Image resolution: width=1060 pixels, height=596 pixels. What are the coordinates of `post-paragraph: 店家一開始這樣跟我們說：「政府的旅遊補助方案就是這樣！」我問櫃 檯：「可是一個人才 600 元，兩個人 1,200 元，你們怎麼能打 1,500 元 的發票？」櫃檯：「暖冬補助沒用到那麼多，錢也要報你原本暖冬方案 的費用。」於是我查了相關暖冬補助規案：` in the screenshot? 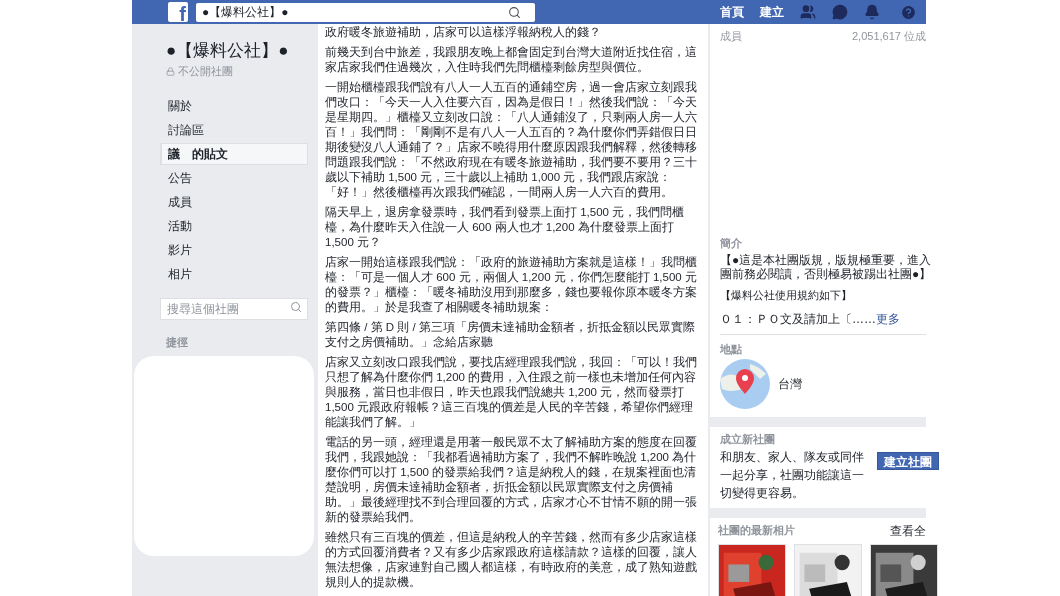 It's located at (511, 285).